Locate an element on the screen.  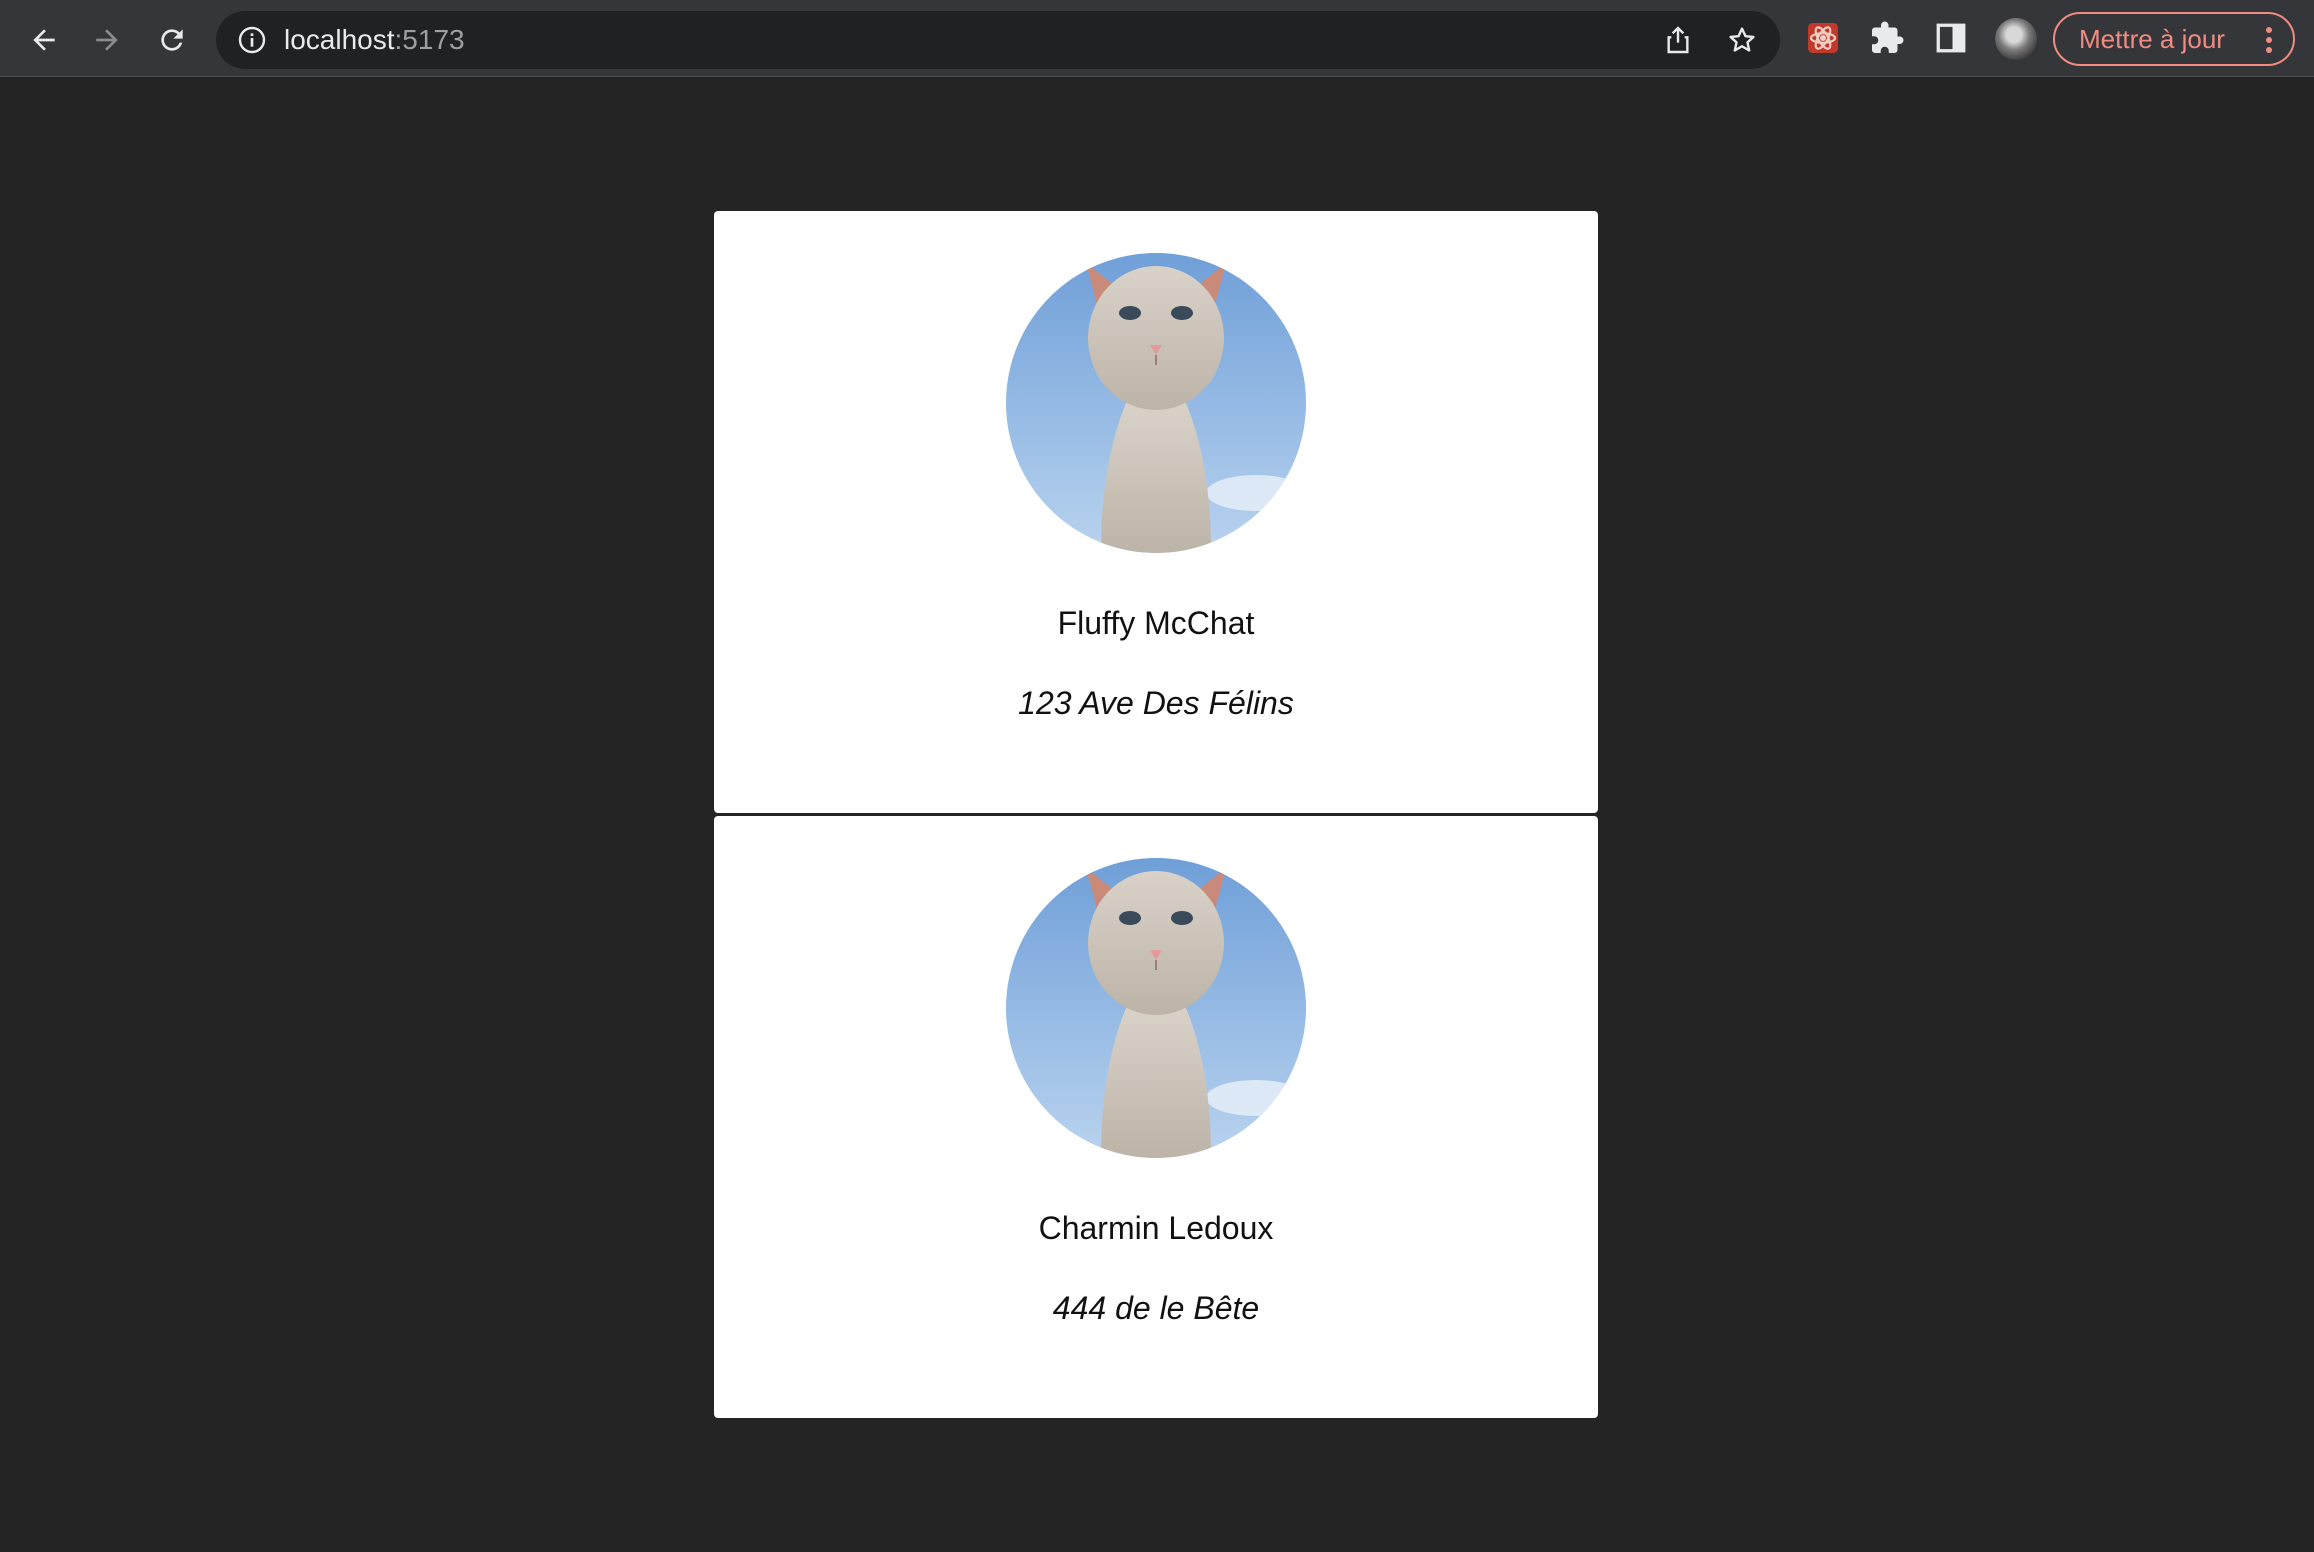
profile-card: Charmin Ledoux 444 de le Bête is located at coordinates (1156, 1117).